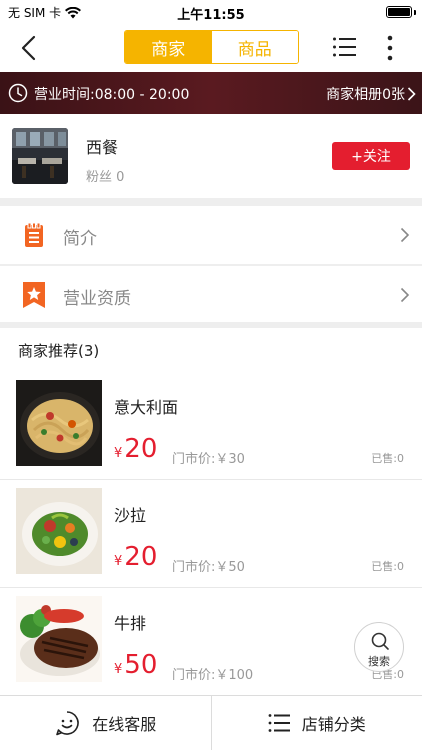 This screenshot has width=422, height=750. I want to click on store-category-button: 店铺分类, so click(317, 723).